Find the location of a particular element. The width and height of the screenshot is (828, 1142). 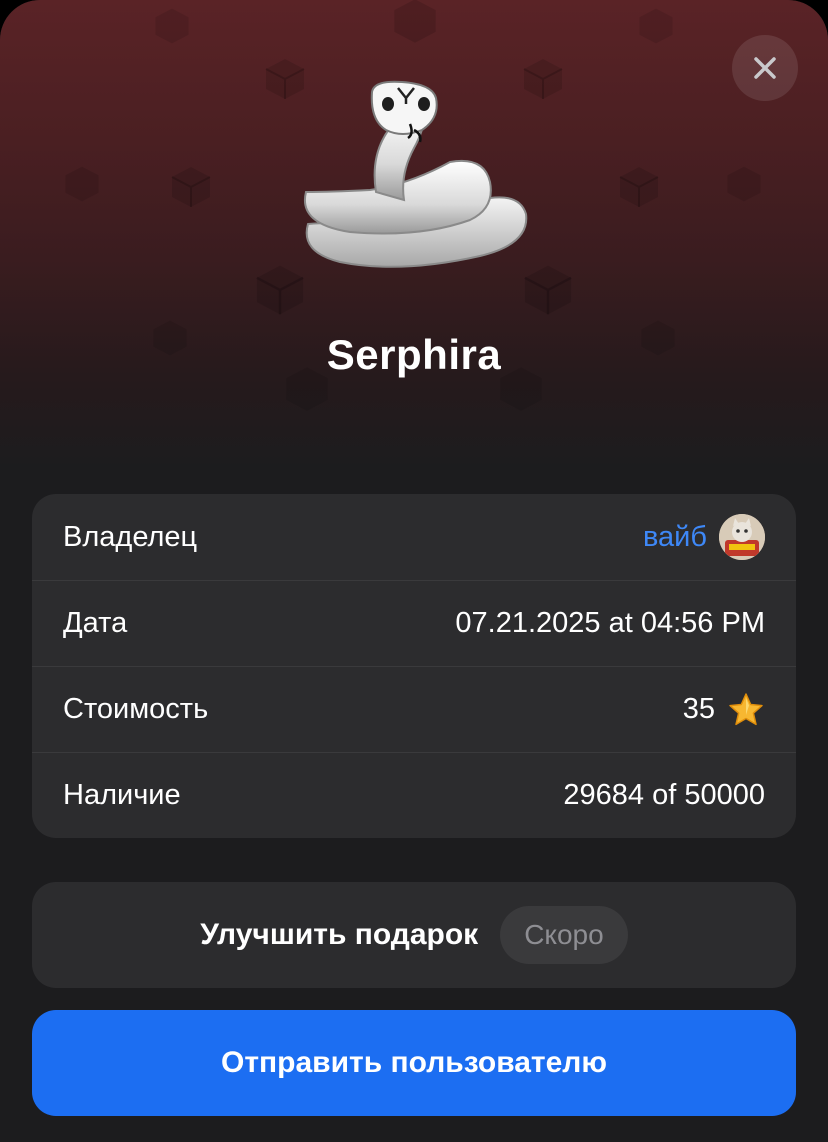

availability-label: Наличие is located at coordinates (122, 795).